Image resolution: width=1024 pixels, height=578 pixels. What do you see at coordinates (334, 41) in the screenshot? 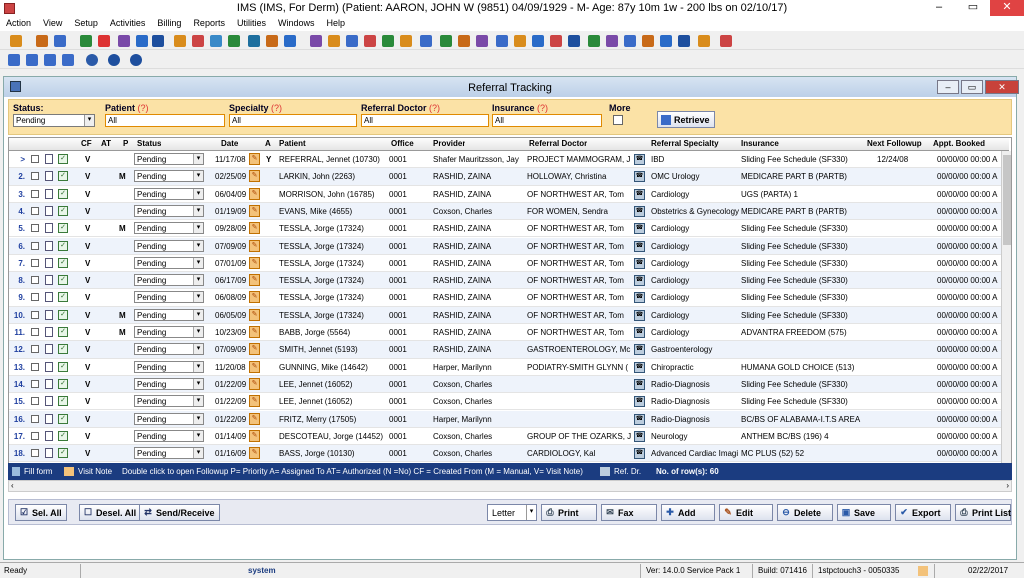
I see `exchange-icon` at bounding box center [334, 41].